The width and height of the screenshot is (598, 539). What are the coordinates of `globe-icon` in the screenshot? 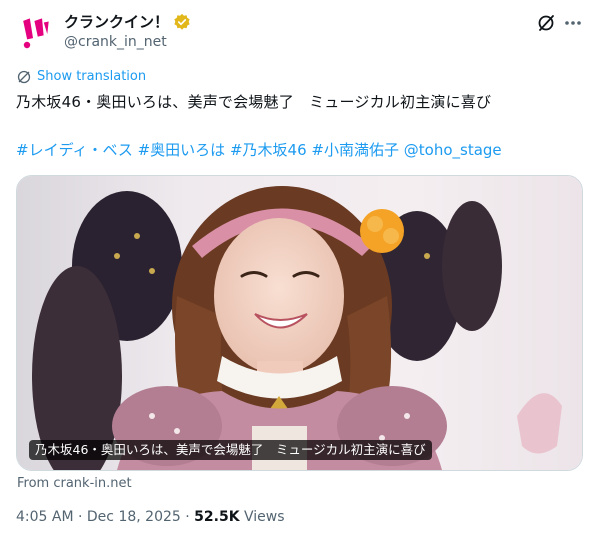 It's located at (24, 76).